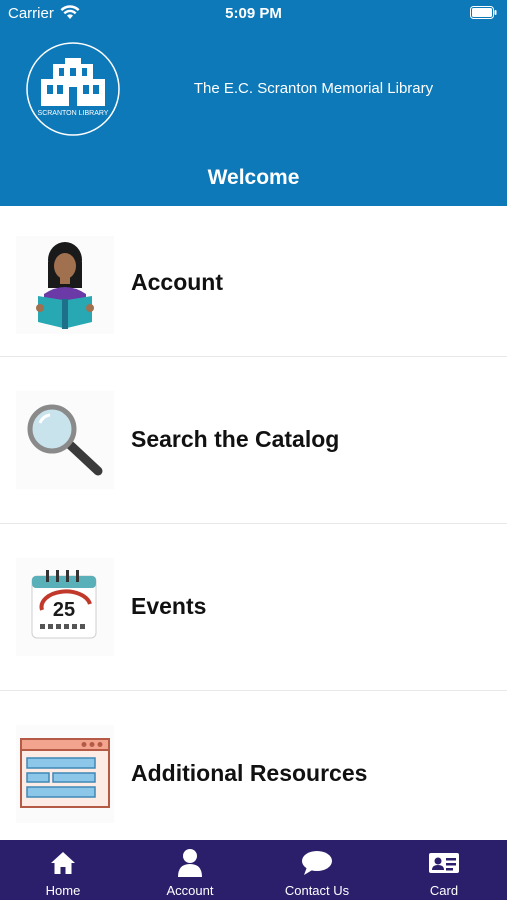  I want to click on tab-label-contact-us: Contact Us, so click(317, 890).